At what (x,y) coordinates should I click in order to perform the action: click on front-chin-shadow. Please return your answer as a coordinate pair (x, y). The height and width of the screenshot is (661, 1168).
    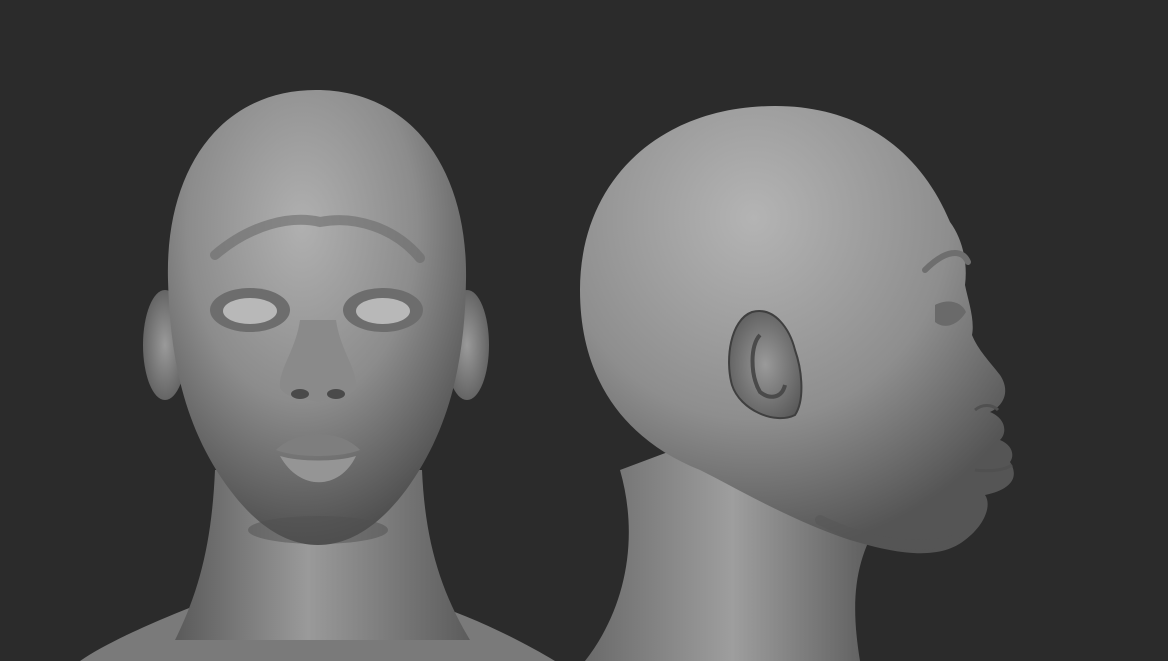
    Looking at the image, I should click on (318, 530).